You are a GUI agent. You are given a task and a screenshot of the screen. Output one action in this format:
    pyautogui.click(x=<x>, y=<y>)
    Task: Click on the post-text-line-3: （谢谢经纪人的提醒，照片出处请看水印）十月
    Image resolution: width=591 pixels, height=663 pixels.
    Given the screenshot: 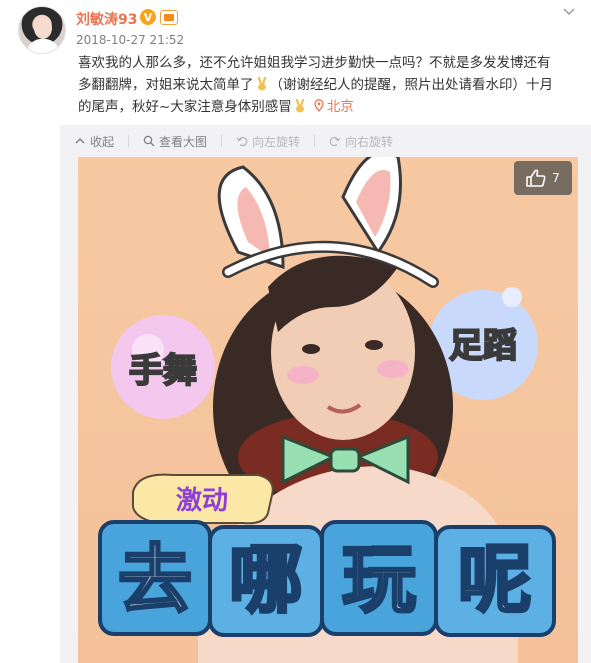 What is the action you would take?
    pyautogui.click(x=411, y=85)
    